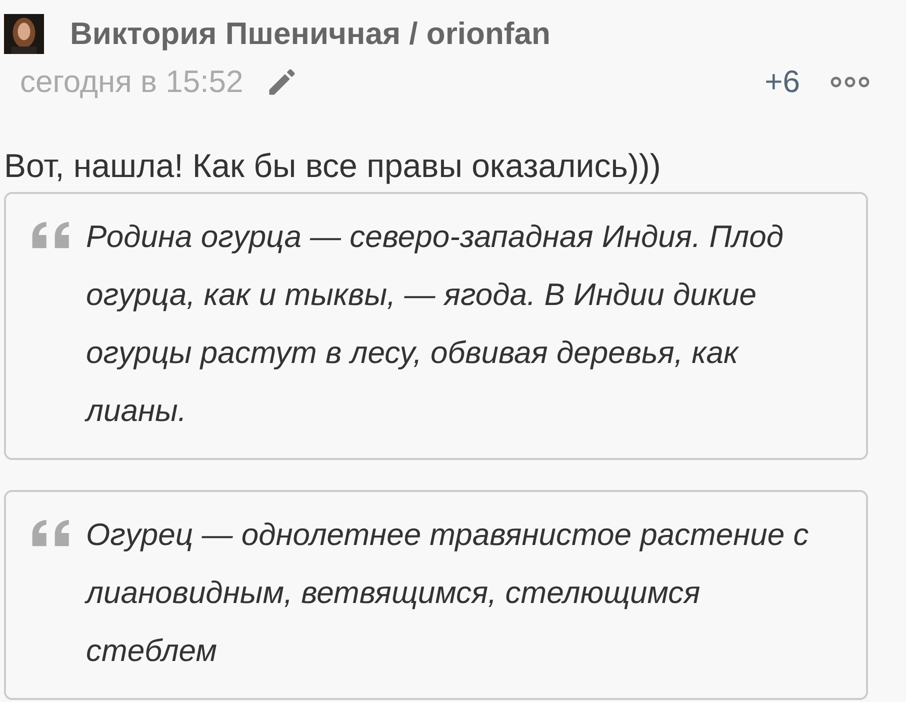 This screenshot has height=702, width=906. Describe the element at coordinates (782, 82) in the screenshot. I see `rating-count: +6` at that location.